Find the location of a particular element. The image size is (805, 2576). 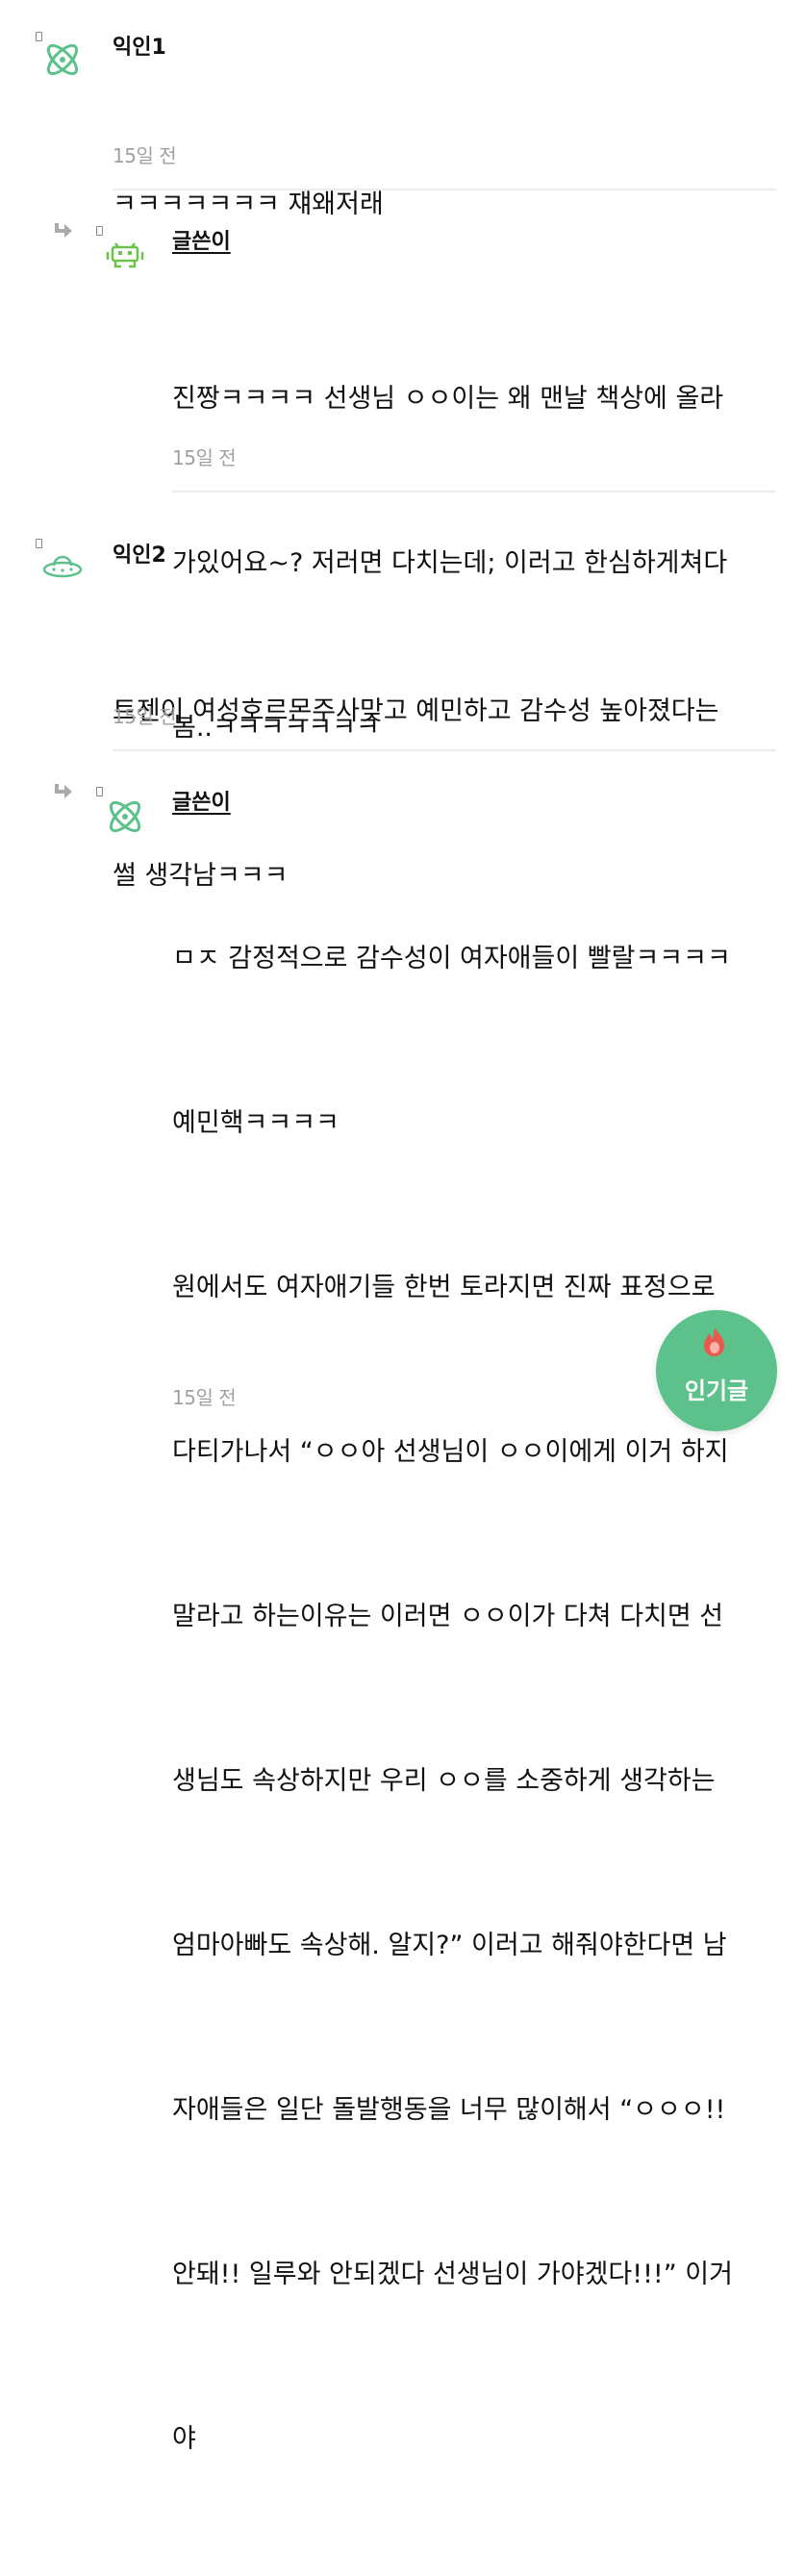

comment-line: ㅁㅈ 감정적으로 감수성이 여자애들이 빨랄ㅋㅋㅋㅋ is located at coordinates (451, 958).